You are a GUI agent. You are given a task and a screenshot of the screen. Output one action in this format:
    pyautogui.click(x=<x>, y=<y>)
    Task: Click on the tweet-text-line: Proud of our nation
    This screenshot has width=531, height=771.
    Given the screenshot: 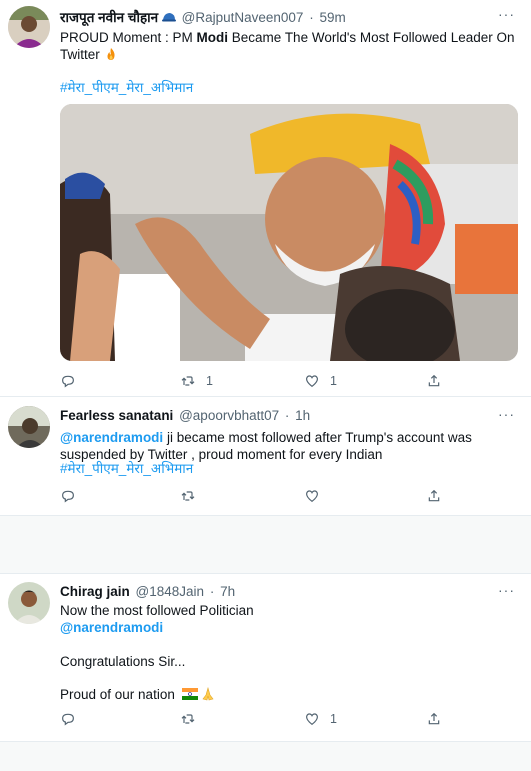 What is the action you would take?
    pyautogui.click(x=287, y=694)
    